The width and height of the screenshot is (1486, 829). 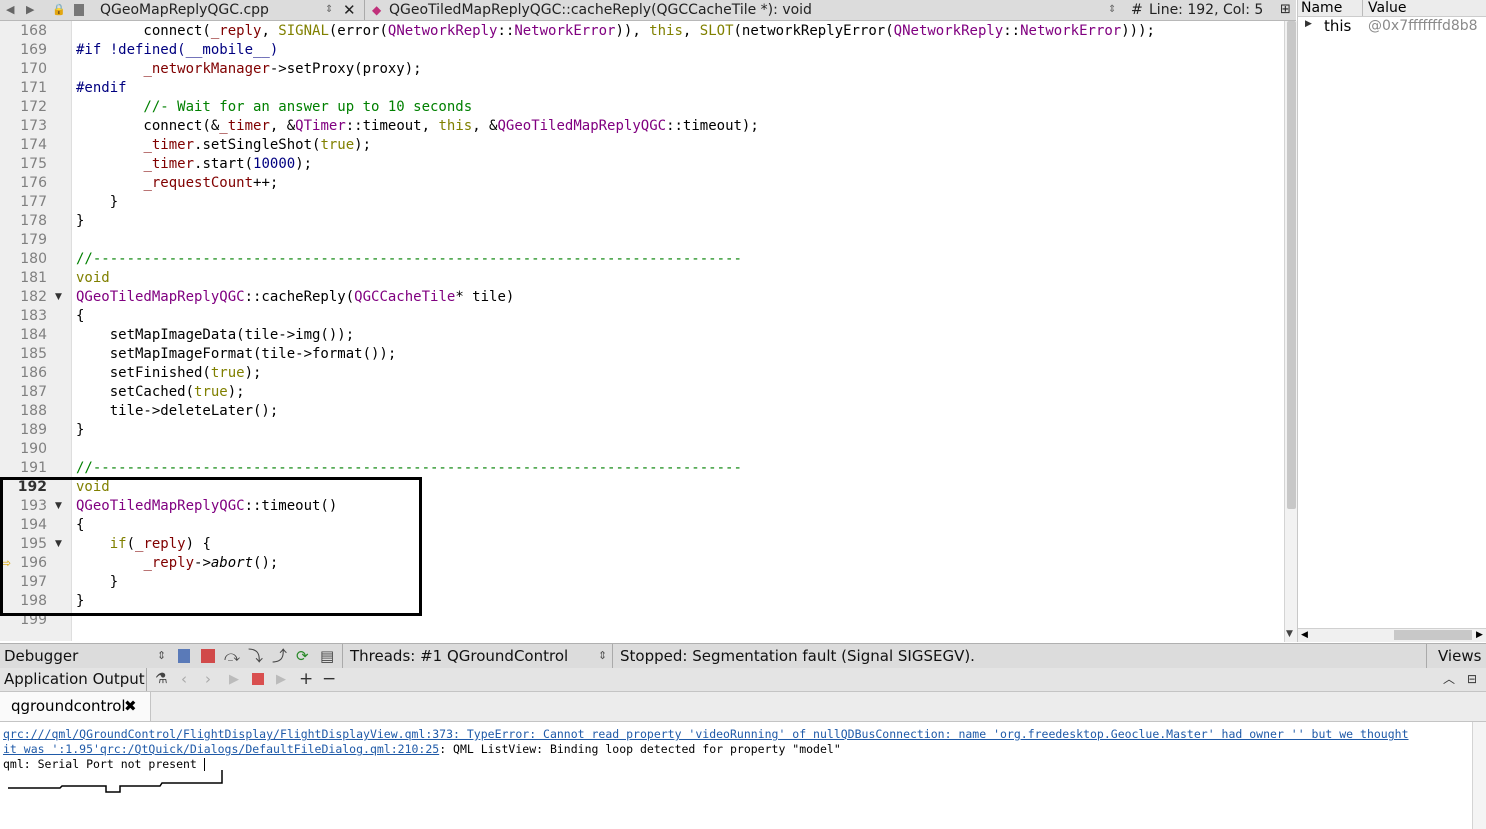 What do you see at coordinates (208, 656) in the screenshot?
I see `stop-debugger-icon` at bounding box center [208, 656].